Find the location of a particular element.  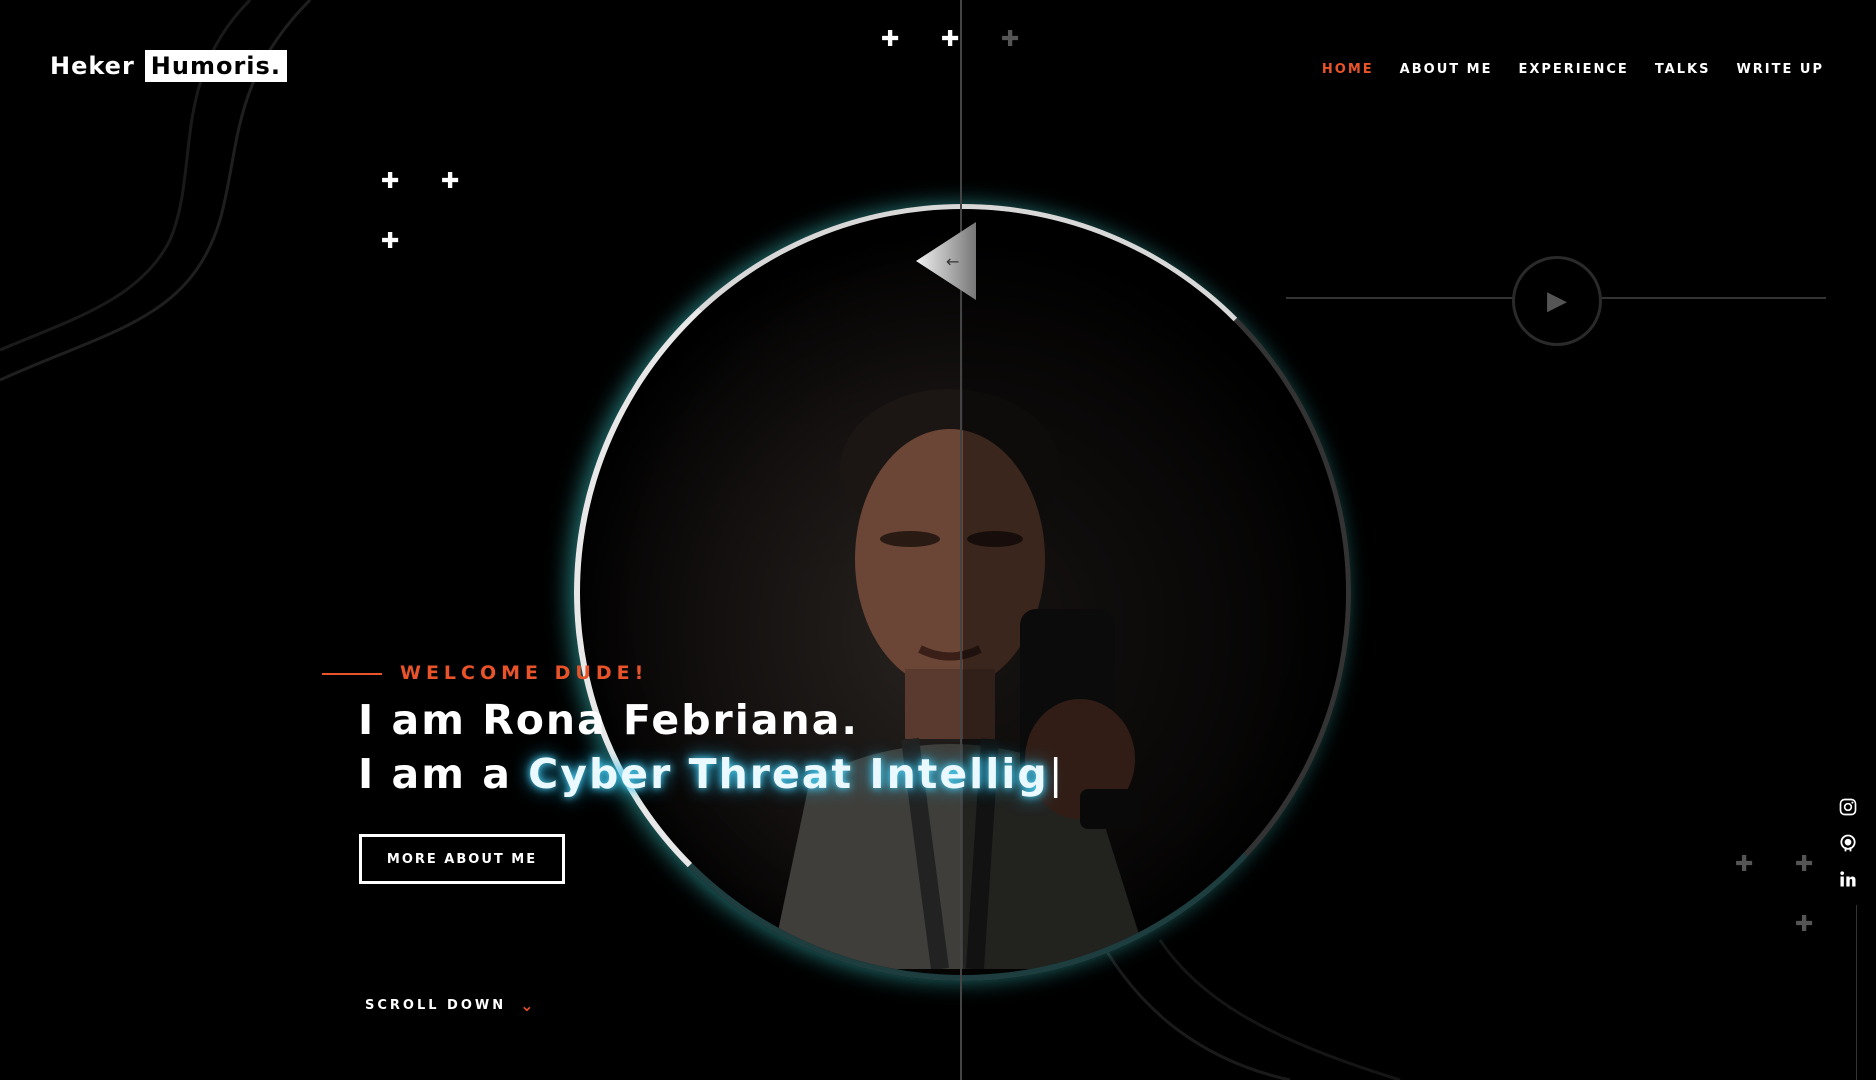

play-icon: ▶ is located at coordinates (1557, 301).